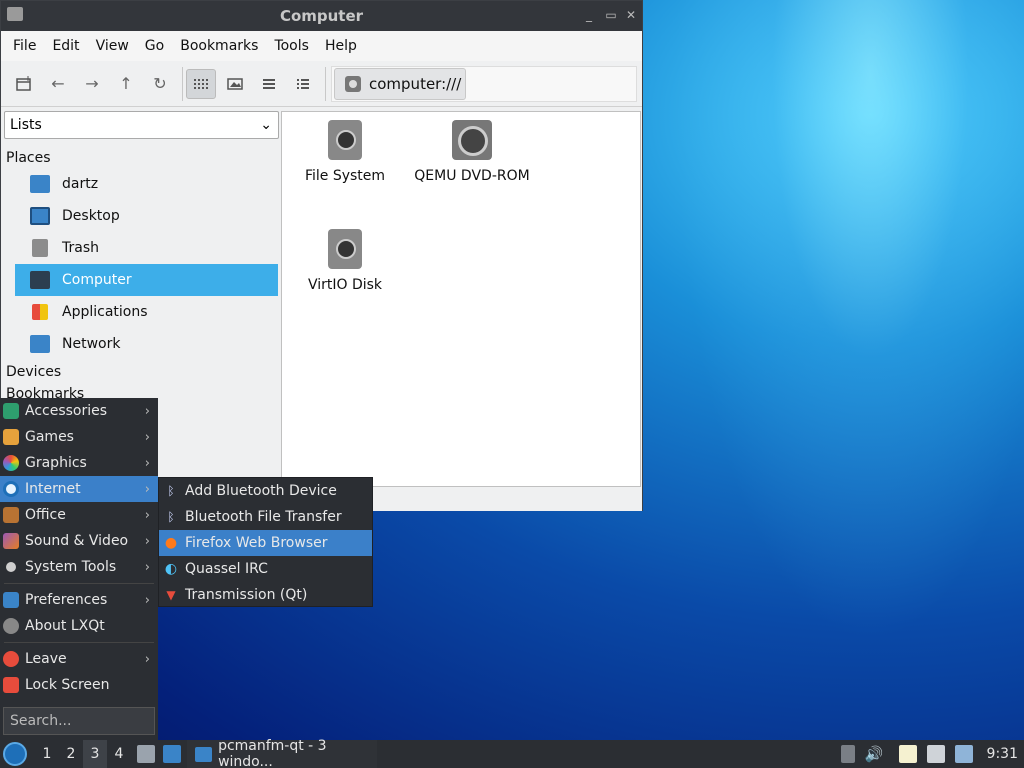 This screenshot has height=768, width=1024. I want to click on menu-tools: Tools, so click(291, 46).